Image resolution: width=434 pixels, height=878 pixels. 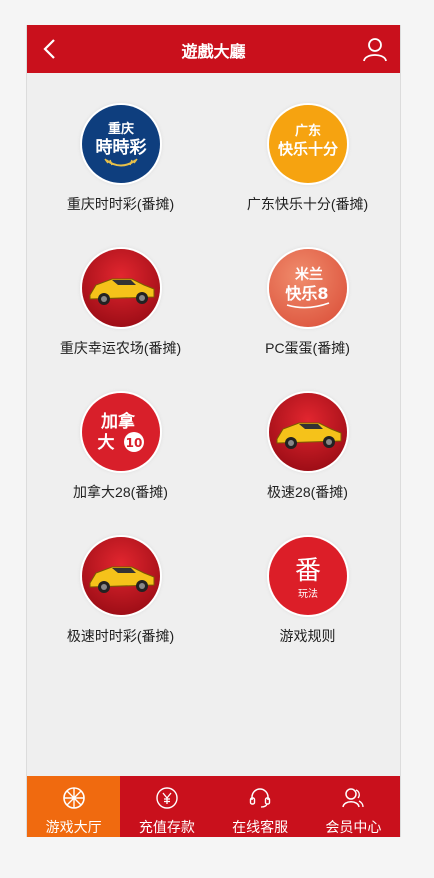 What do you see at coordinates (120, 129) in the screenshot?
I see `svg-text: 重庆` at bounding box center [120, 129].